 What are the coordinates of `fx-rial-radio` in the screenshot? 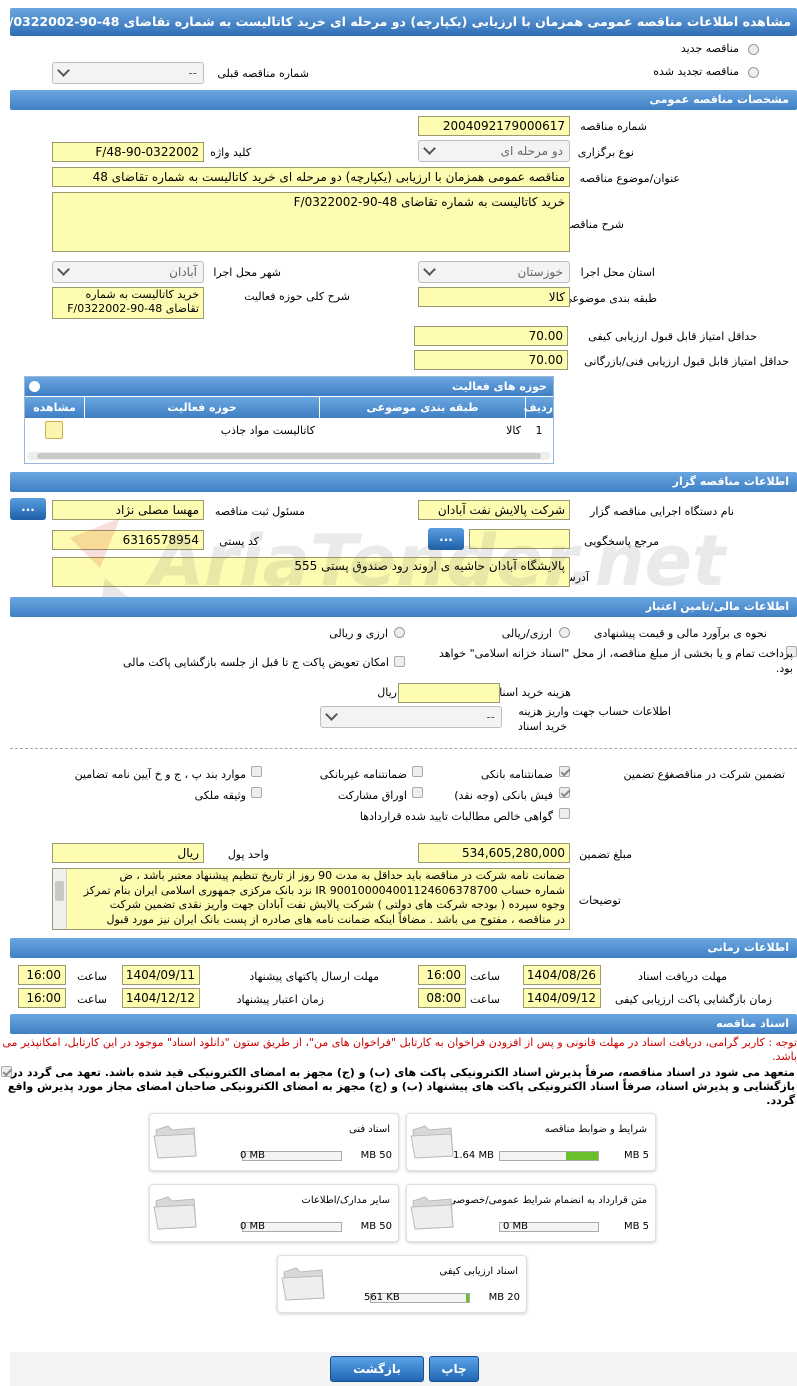 It's located at (399, 632).